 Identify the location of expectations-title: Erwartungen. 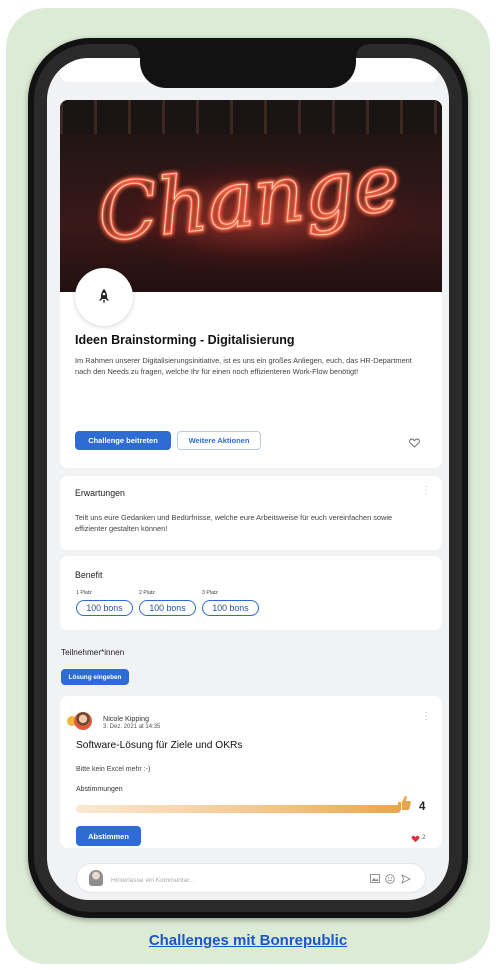
(100, 493).